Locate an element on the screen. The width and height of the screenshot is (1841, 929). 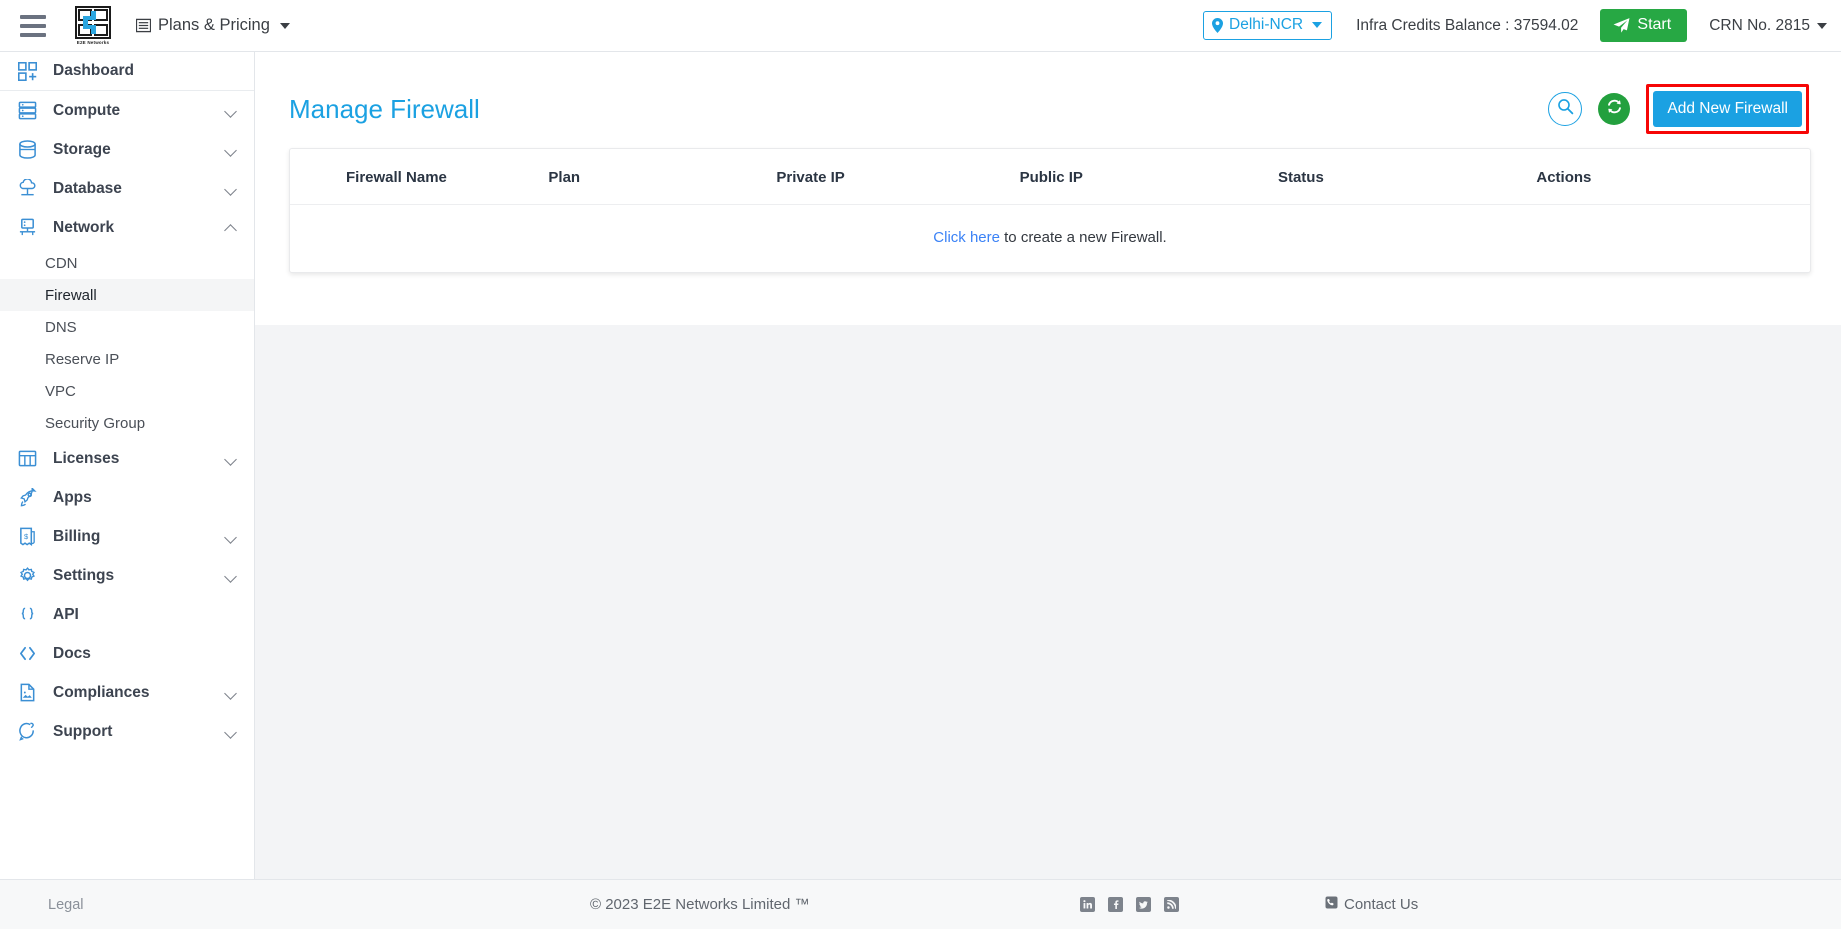
linkedin-icon is located at coordinates (1087, 904).